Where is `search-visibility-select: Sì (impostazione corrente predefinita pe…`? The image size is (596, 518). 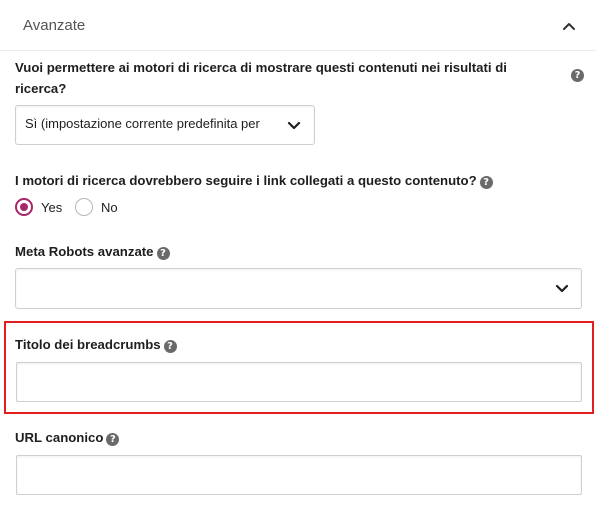 search-visibility-select: Sì (impostazione corrente predefinita pe… is located at coordinates (165, 125).